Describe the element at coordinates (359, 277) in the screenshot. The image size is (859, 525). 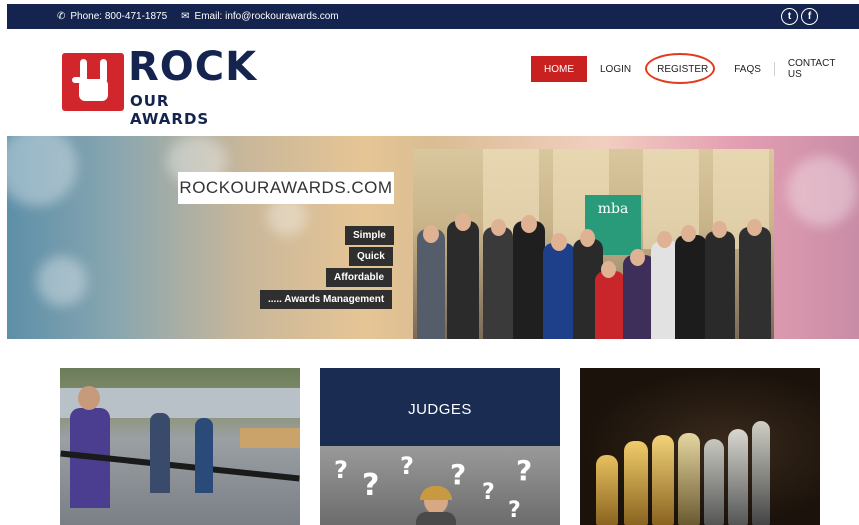
I see `tag-affordable: Affordable` at that location.